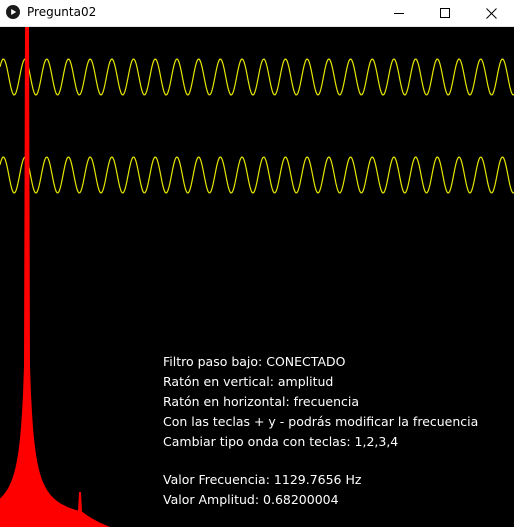 This screenshot has width=514, height=527. What do you see at coordinates (257, 77) in the screenshot?
I see `waveform-left-channel` at bounding box center [257, 77].